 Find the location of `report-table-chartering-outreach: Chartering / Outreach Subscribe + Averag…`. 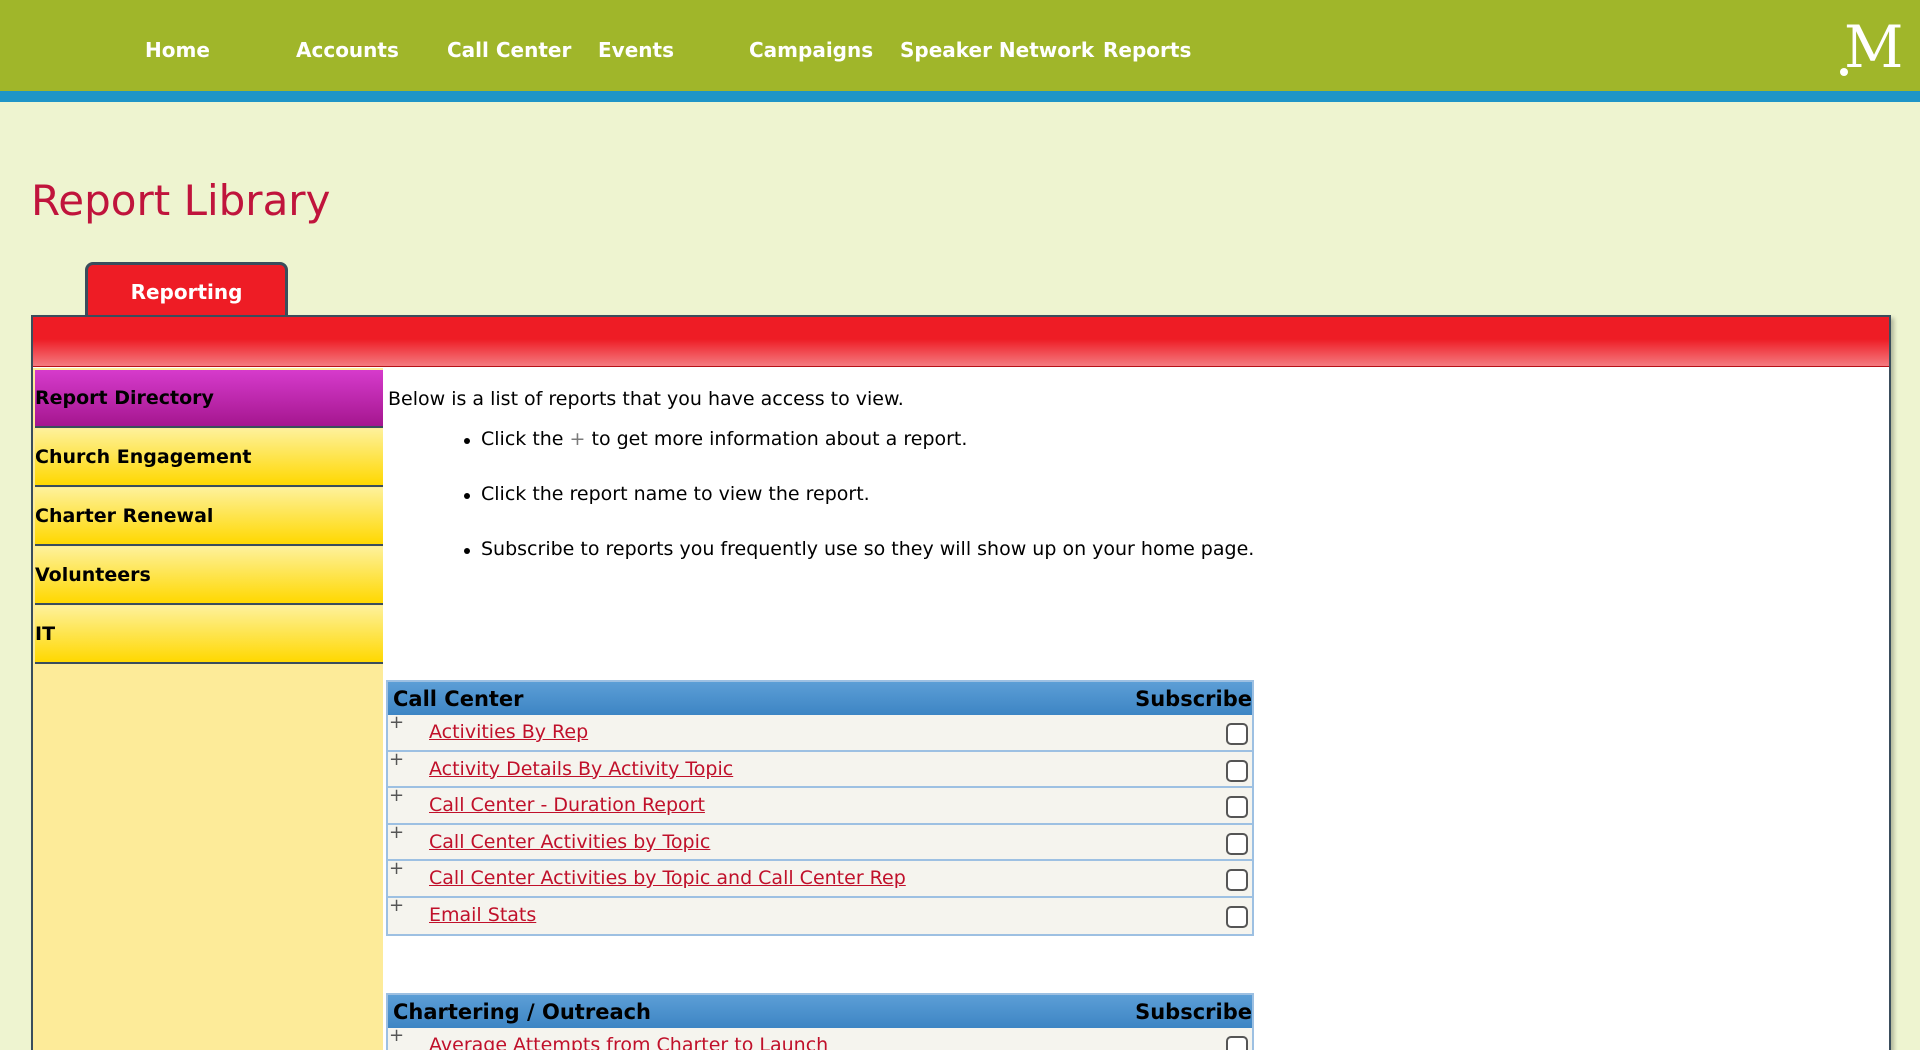

report-table-chartering-outreach: Chartering / Outreach Subscribe + Averag… is located at coordinates (820, 1021).